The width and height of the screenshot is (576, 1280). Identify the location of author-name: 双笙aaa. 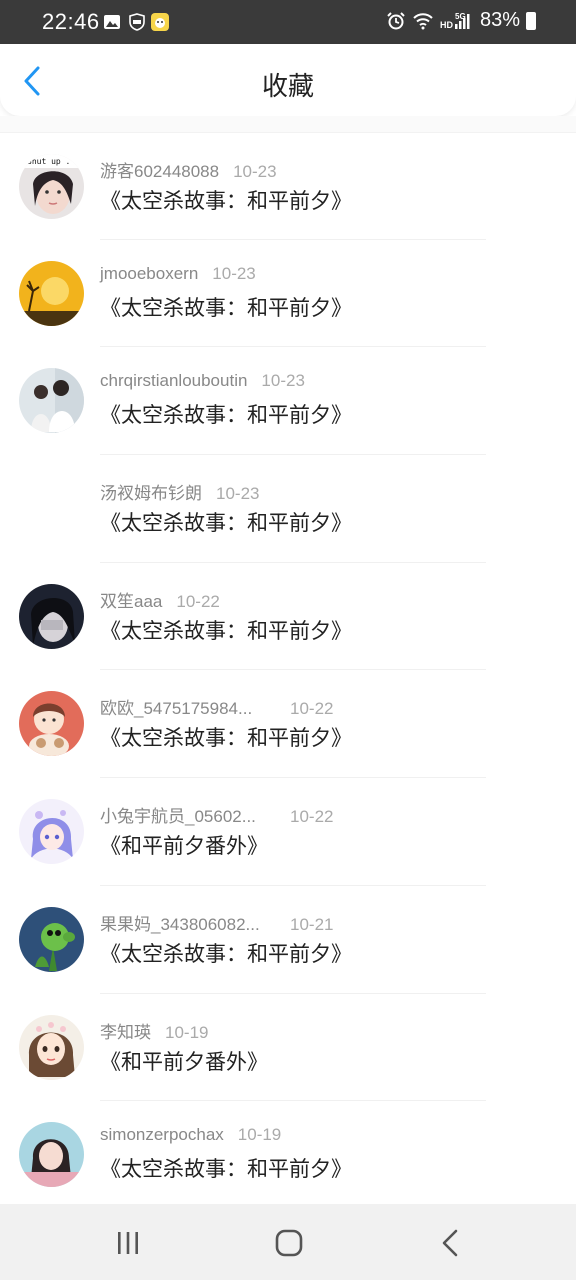
(131, 599).